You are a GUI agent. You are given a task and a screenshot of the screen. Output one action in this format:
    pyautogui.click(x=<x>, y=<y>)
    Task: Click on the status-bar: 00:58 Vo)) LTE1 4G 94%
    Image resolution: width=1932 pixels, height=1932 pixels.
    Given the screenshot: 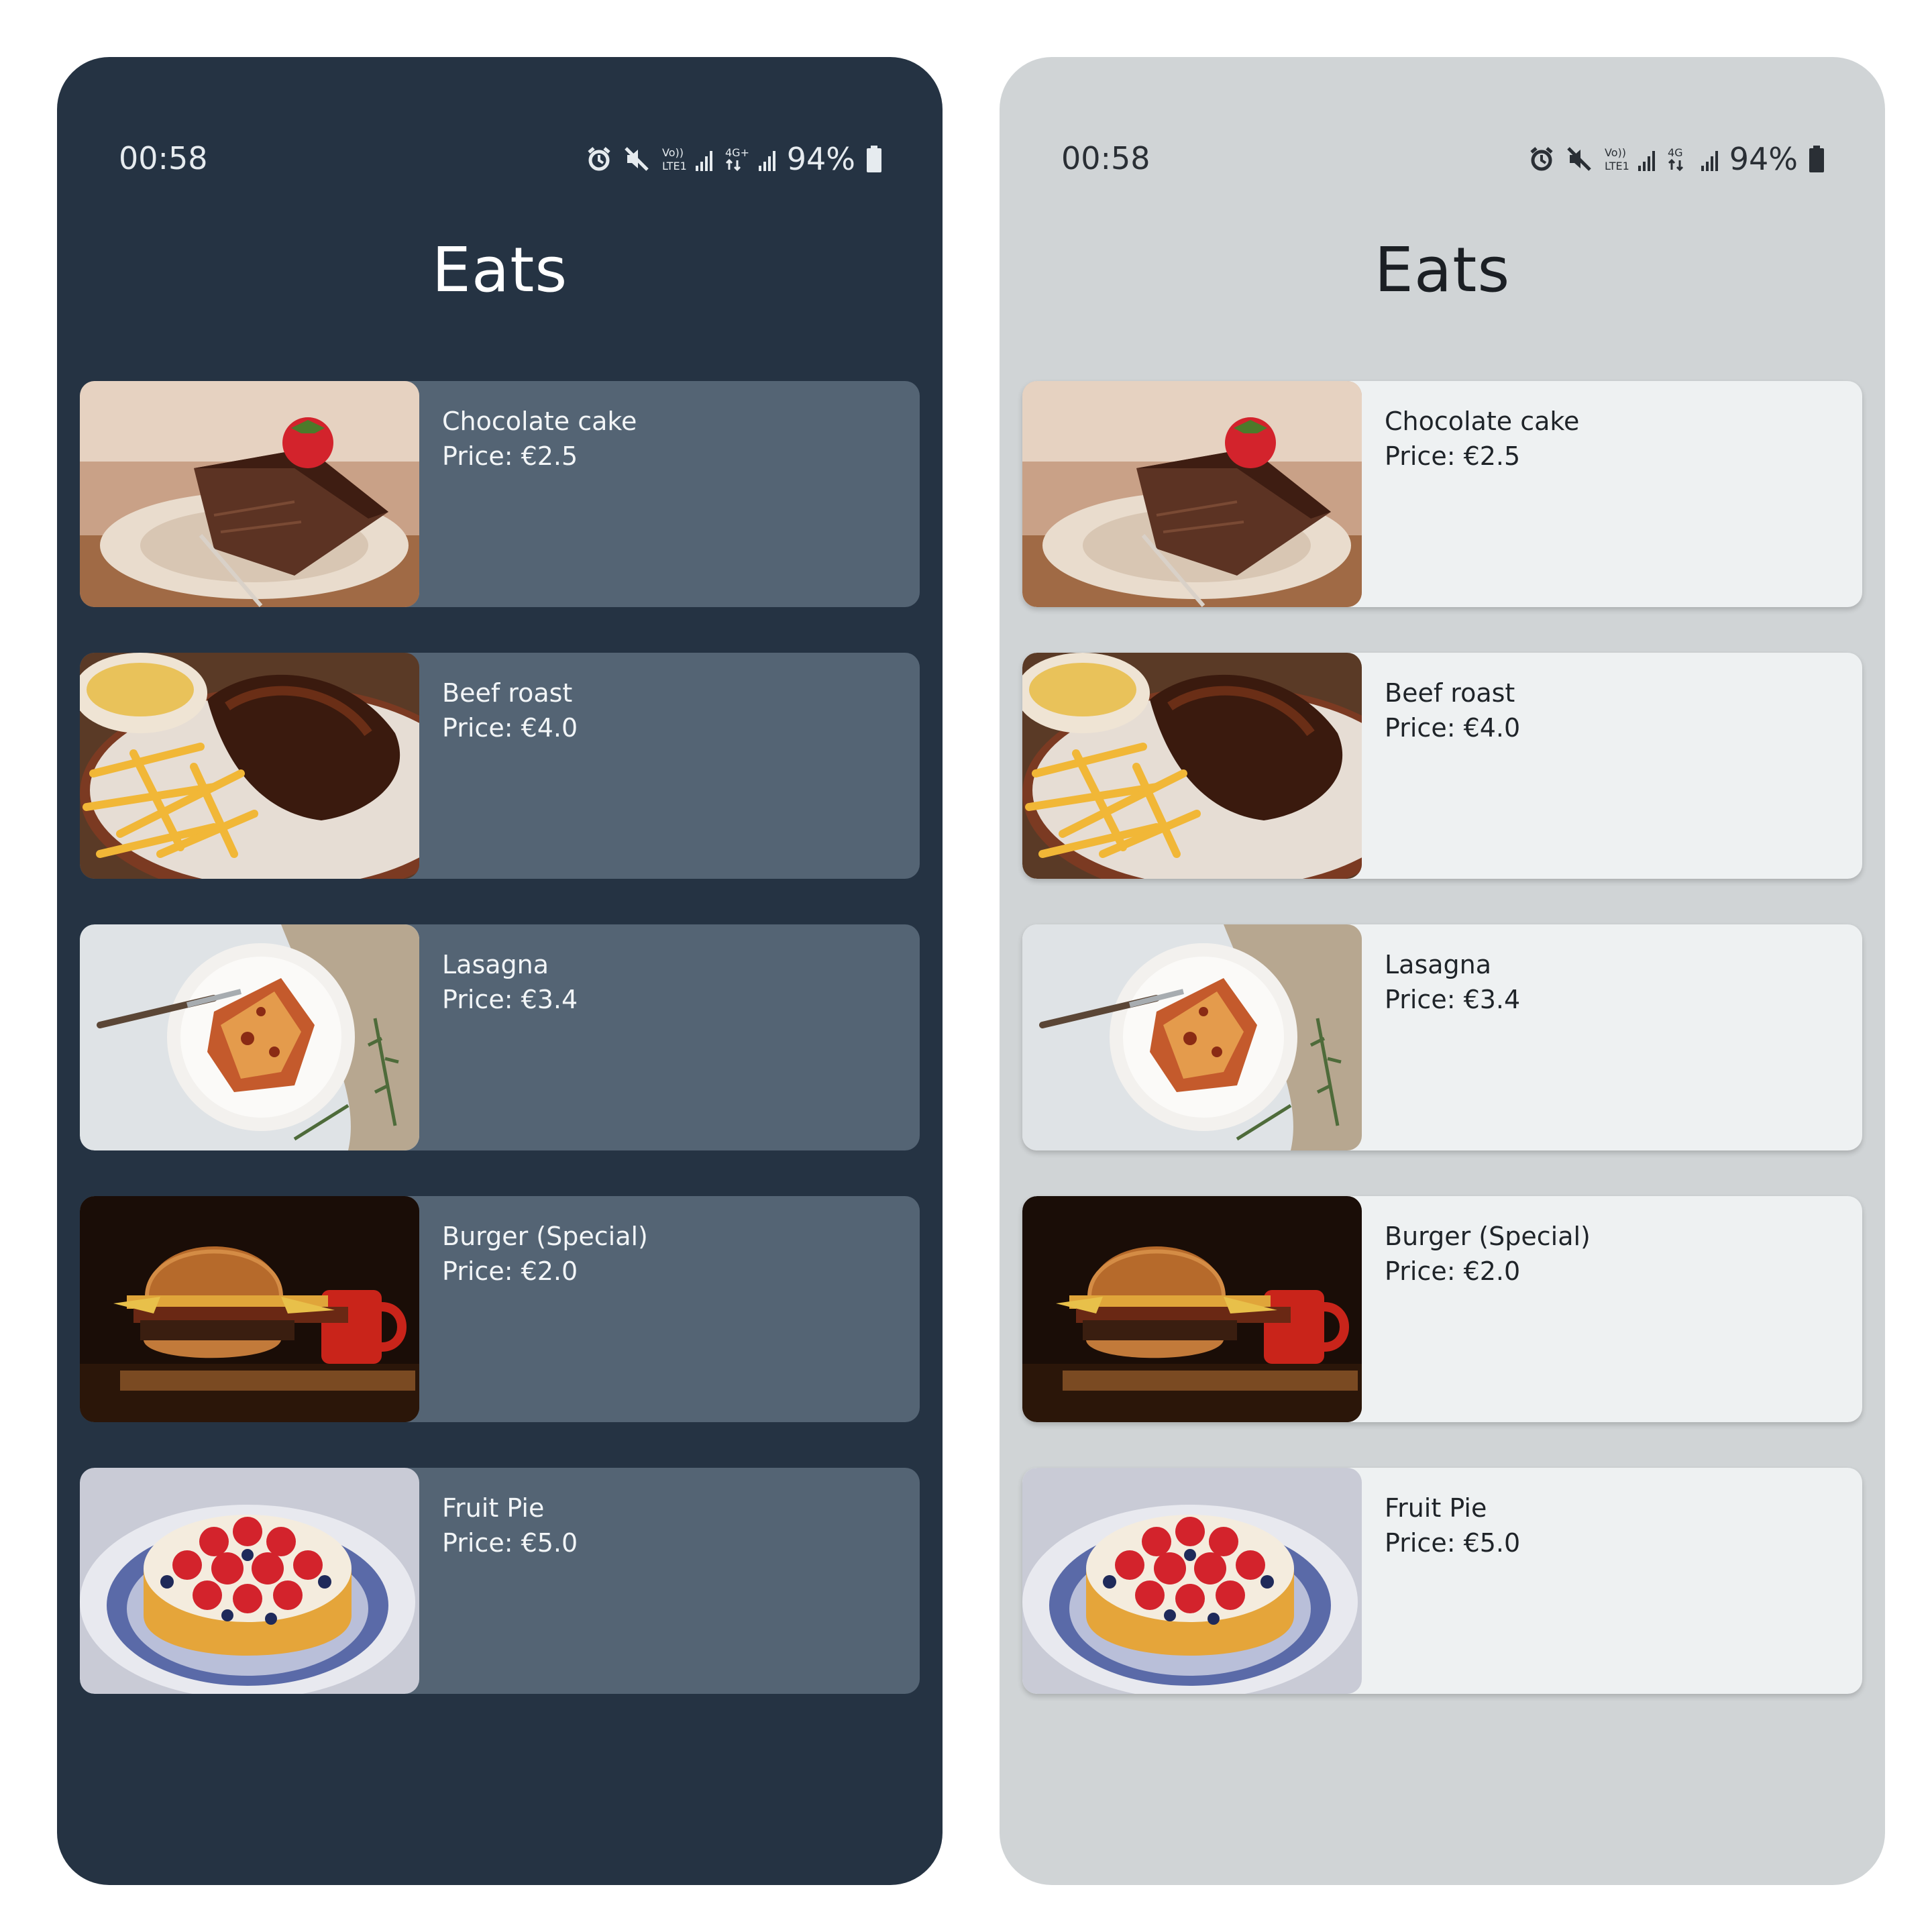 What is the action you would take?
    pyautogui.click(x=1442, y=115)
    